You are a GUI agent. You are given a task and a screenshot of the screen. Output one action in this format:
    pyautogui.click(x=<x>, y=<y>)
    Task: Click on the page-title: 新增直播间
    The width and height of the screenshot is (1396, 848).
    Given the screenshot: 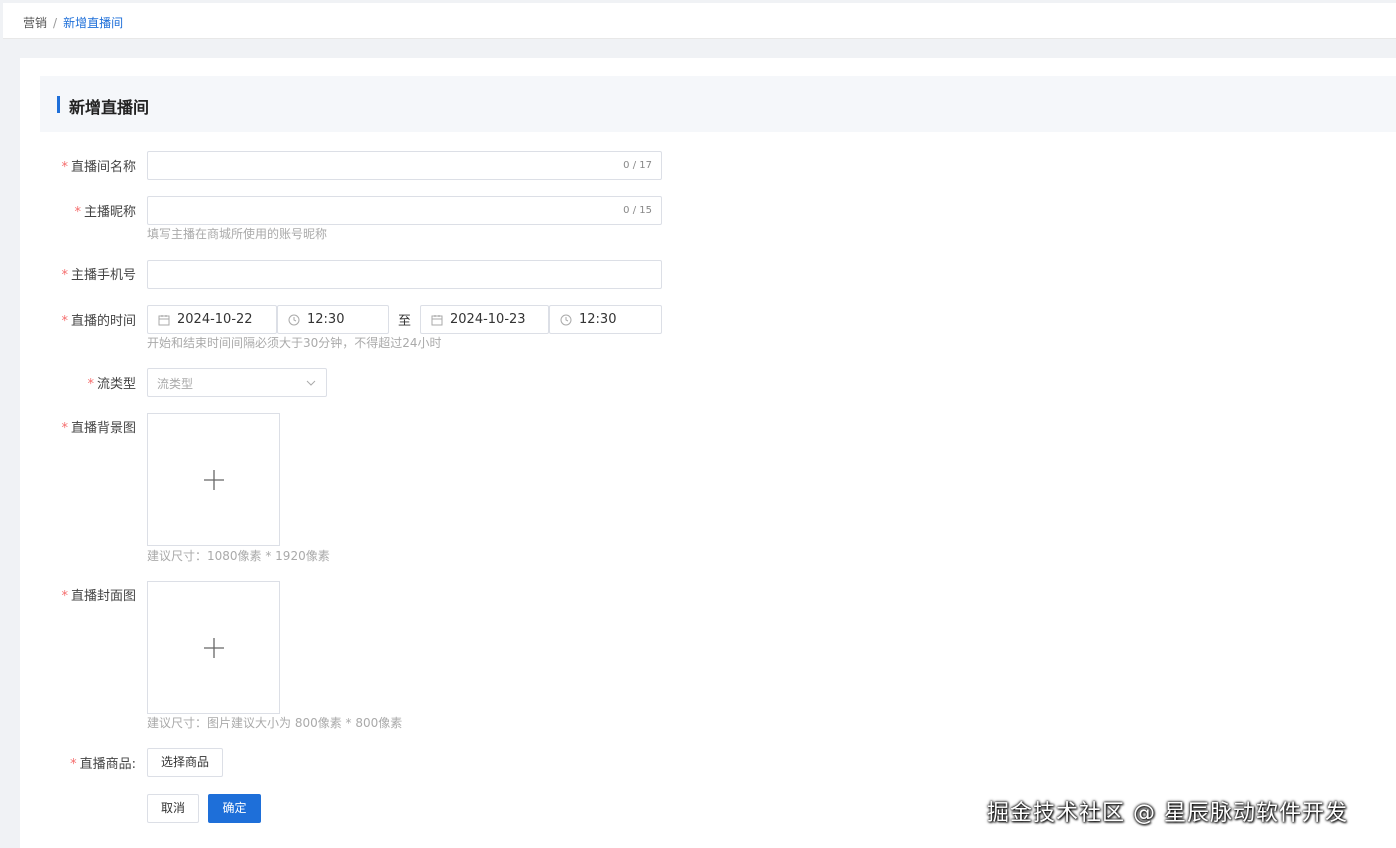 What is the action you would take?
    pyautogui.click(x=109, y=107)
    